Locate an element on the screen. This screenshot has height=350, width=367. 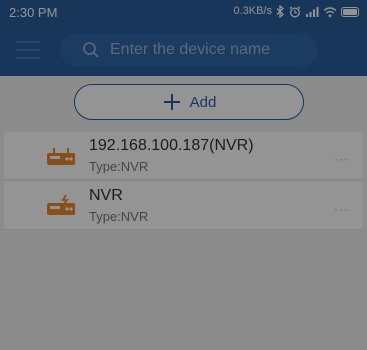
search-box is located at coordinates (189, 50).